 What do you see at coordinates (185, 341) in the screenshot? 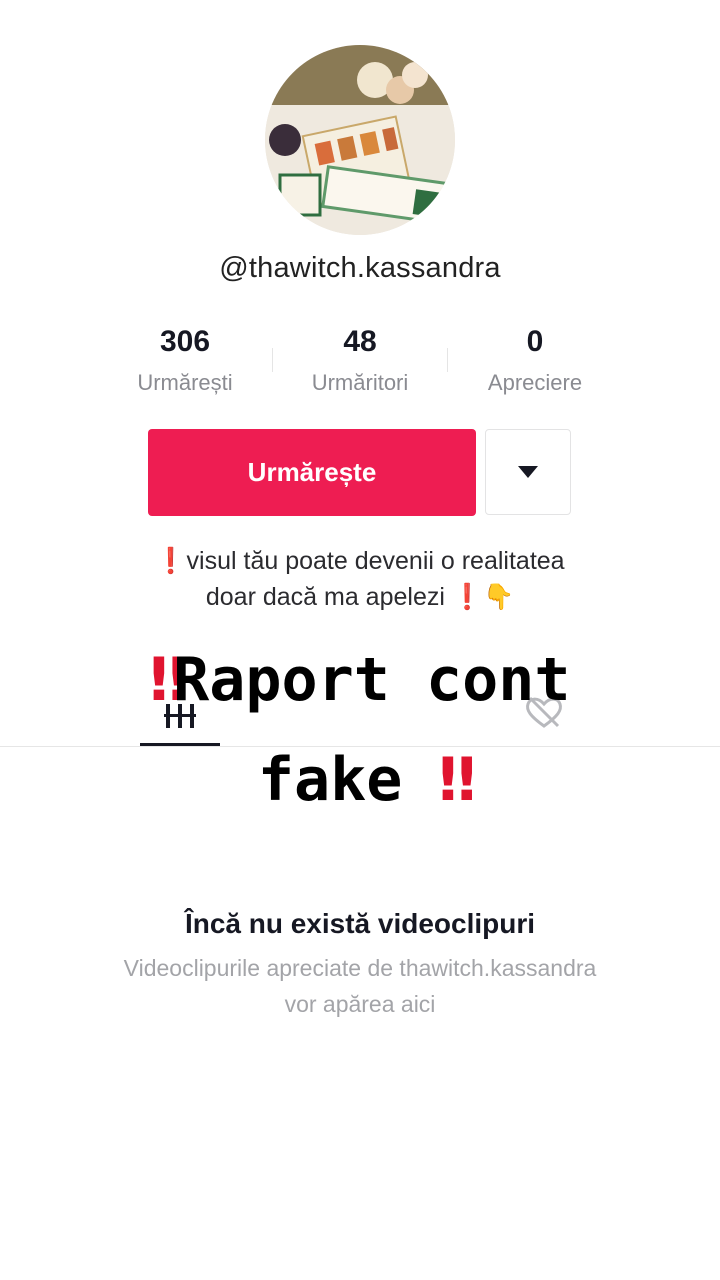
I see `stat-following-count: 306` at bounding box center [185, 341].